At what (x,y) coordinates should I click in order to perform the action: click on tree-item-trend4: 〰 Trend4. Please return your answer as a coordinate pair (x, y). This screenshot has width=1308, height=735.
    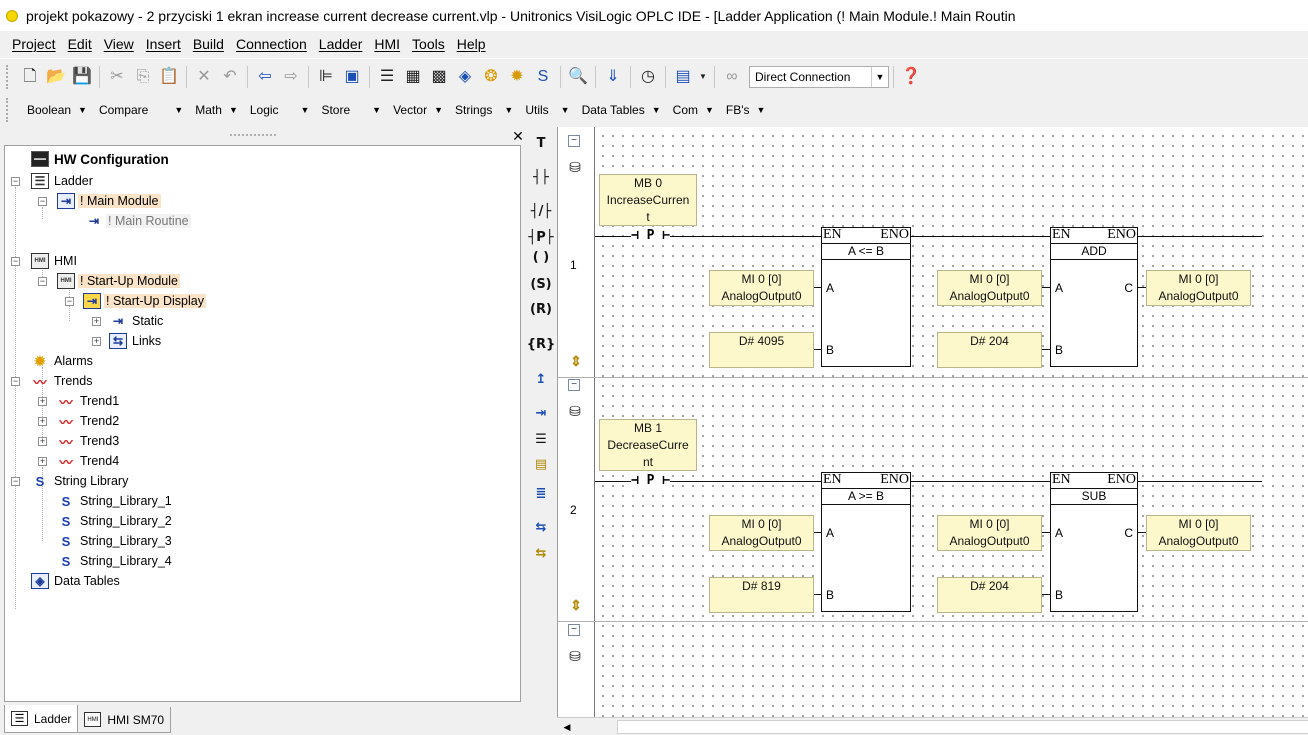
    Looking at the image, I should click on (89, 461).